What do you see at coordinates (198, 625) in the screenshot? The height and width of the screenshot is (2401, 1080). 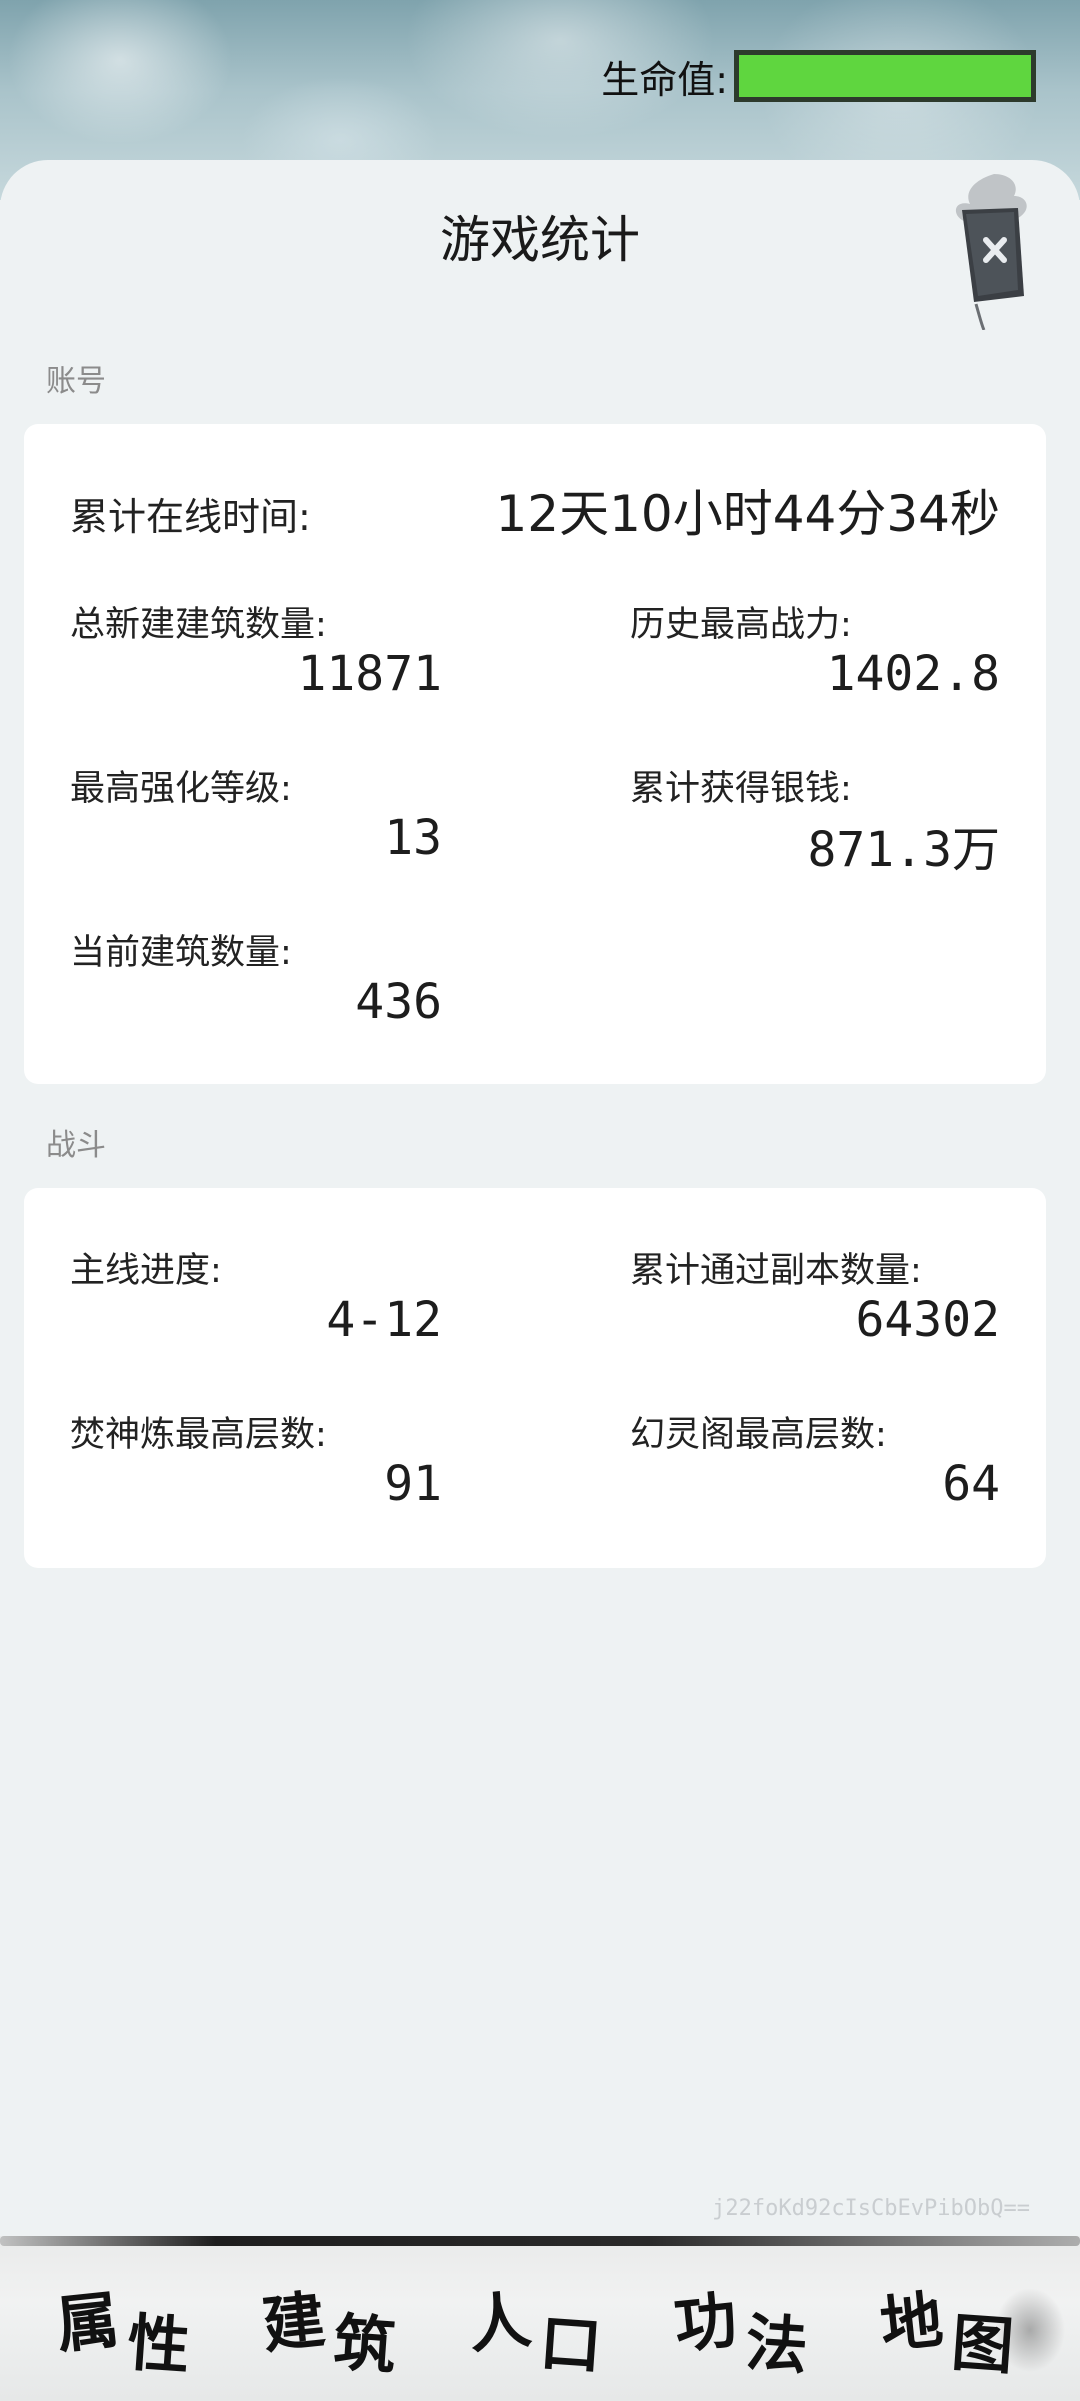 I see `stat-label-total-buildings: 总新建建筑数量:` at bounding box center [198, 625].